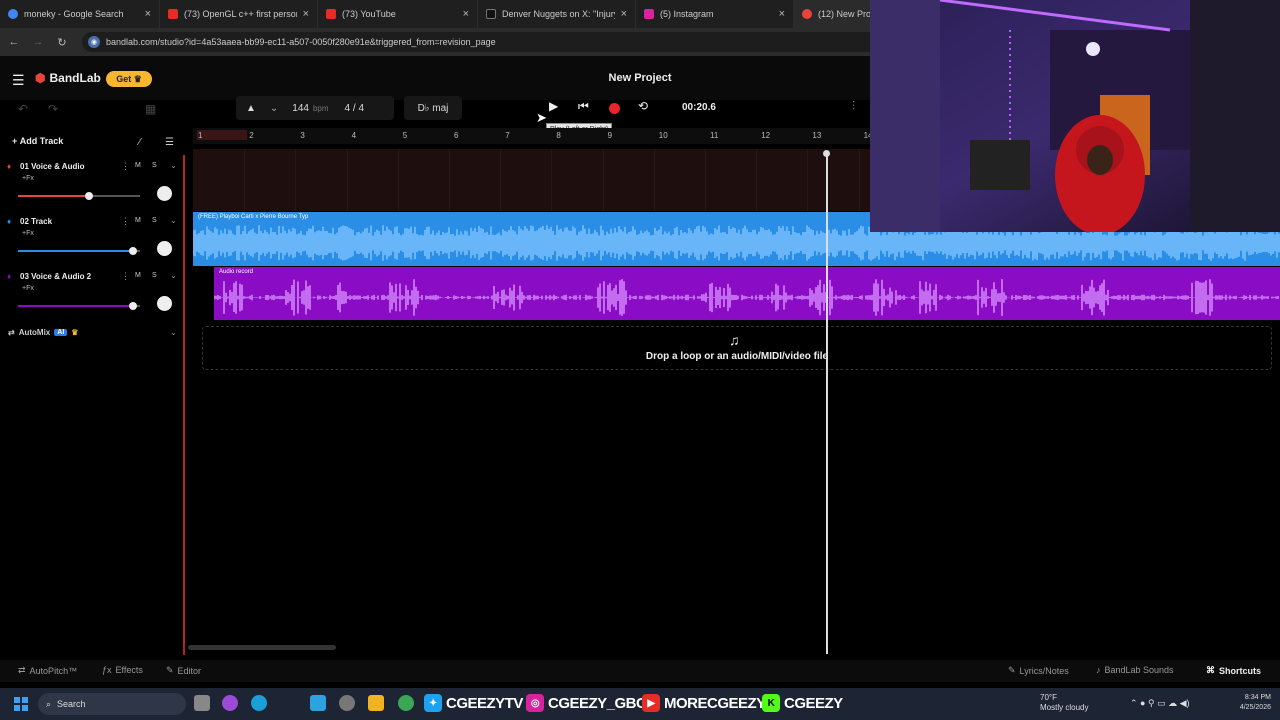  What do you see at coordinates (715, 703) in the screenshot?
I see `social-handle-text: MORECGEEZY` at bounding box center [715, 703].